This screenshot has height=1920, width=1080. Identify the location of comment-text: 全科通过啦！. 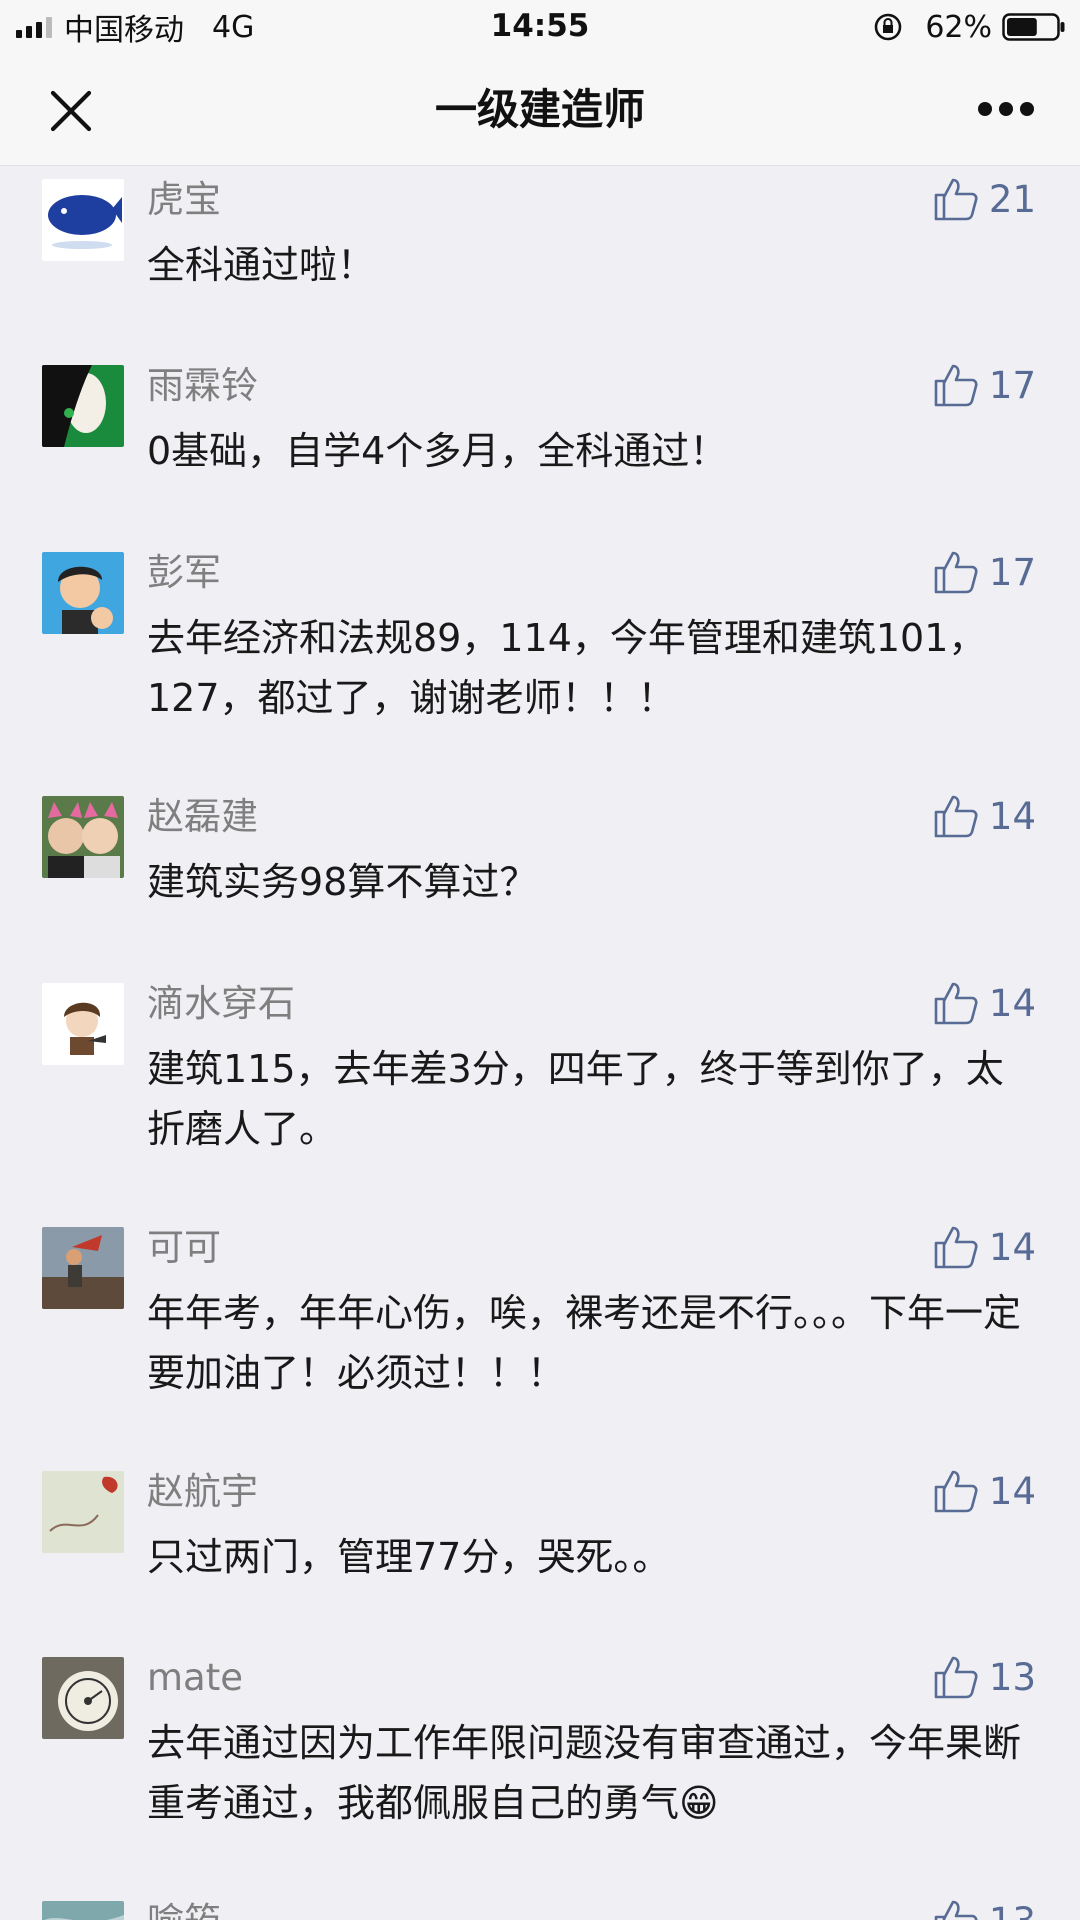
(261, 265).